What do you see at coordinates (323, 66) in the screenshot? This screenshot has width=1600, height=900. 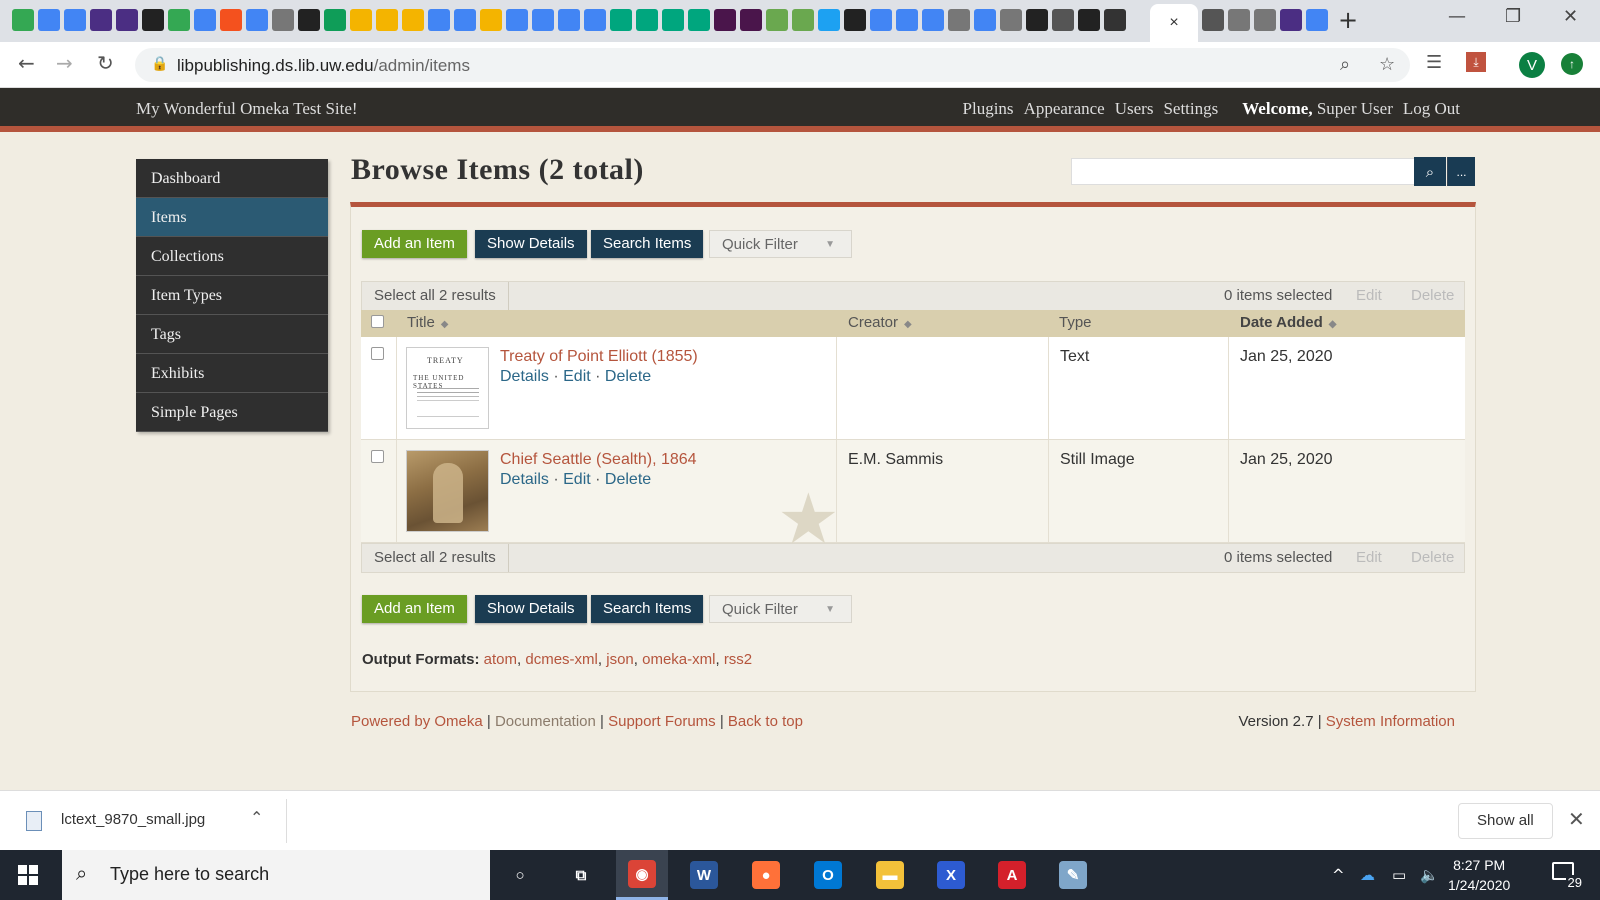 I see `url-text: libpublishing.ds.lib.uw.edu/admin/items` at bounding box center [323, 66].